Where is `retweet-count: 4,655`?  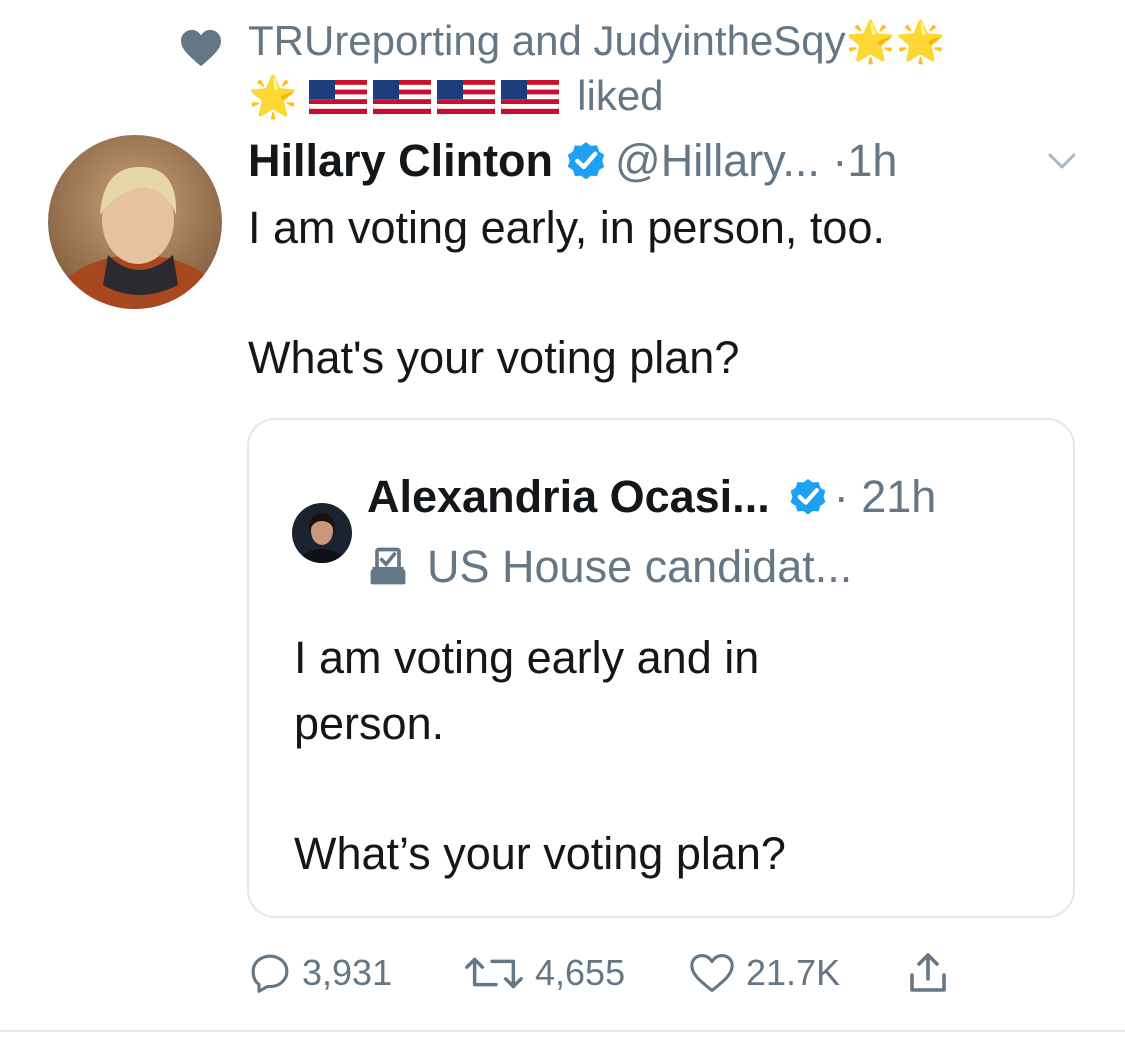
retweet-count: 4,655 is located at coordinates (580, 972).